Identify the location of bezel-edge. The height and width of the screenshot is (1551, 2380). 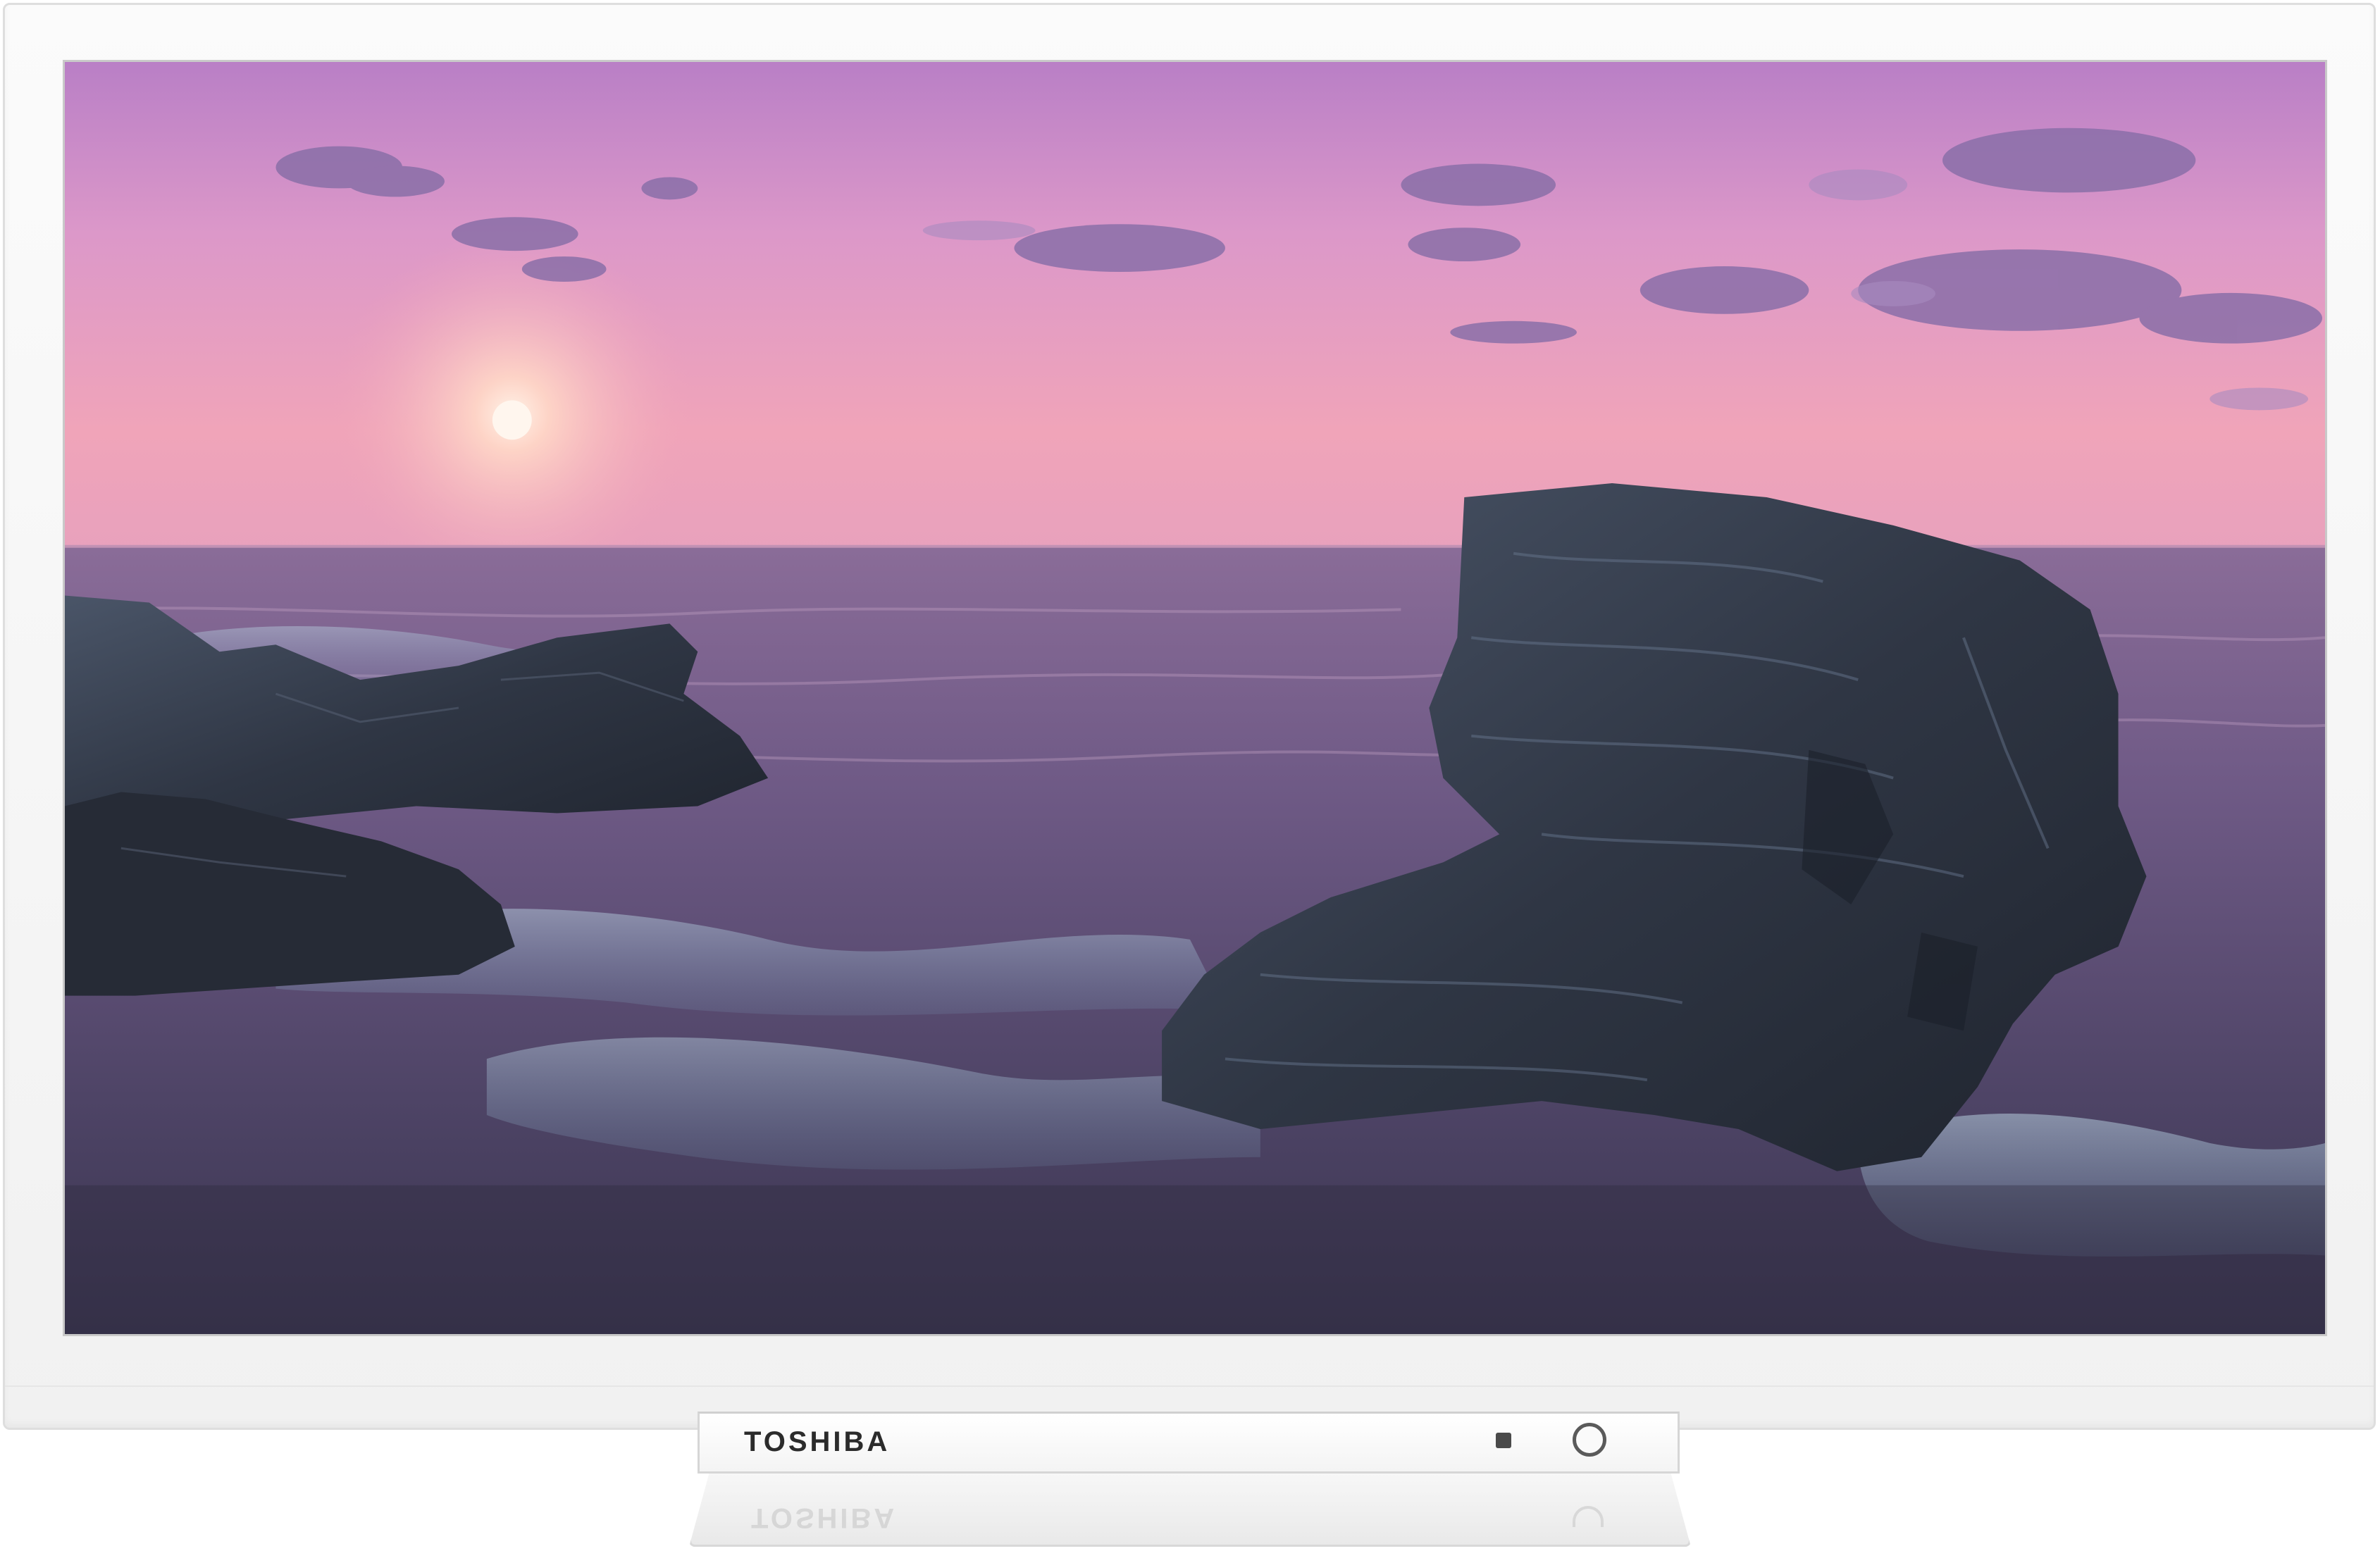
(1189, 1386).